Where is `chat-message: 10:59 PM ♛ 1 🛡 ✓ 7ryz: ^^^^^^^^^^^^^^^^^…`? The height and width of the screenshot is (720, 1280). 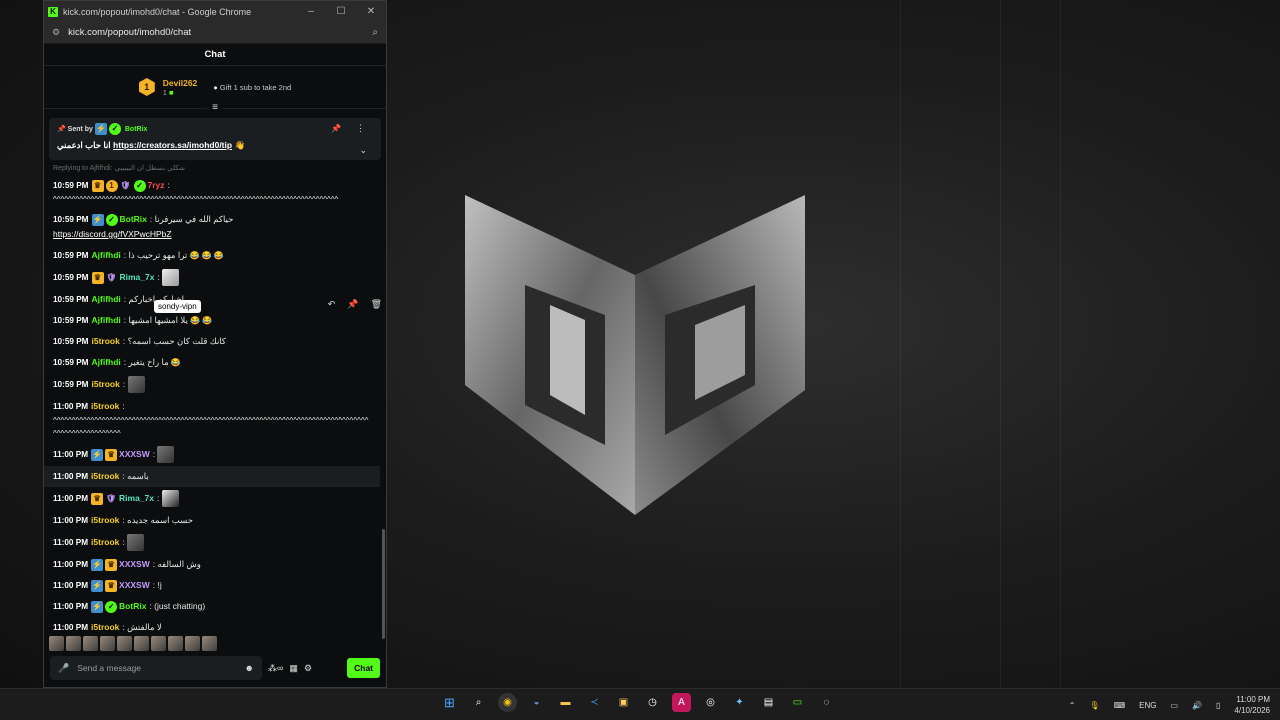 chat-message: 10:59 PM ♛ 1 🛡 ✓ 7ryz: ^^^^^^^^^^^^^^^^^… is located at coordinates (212, 192).